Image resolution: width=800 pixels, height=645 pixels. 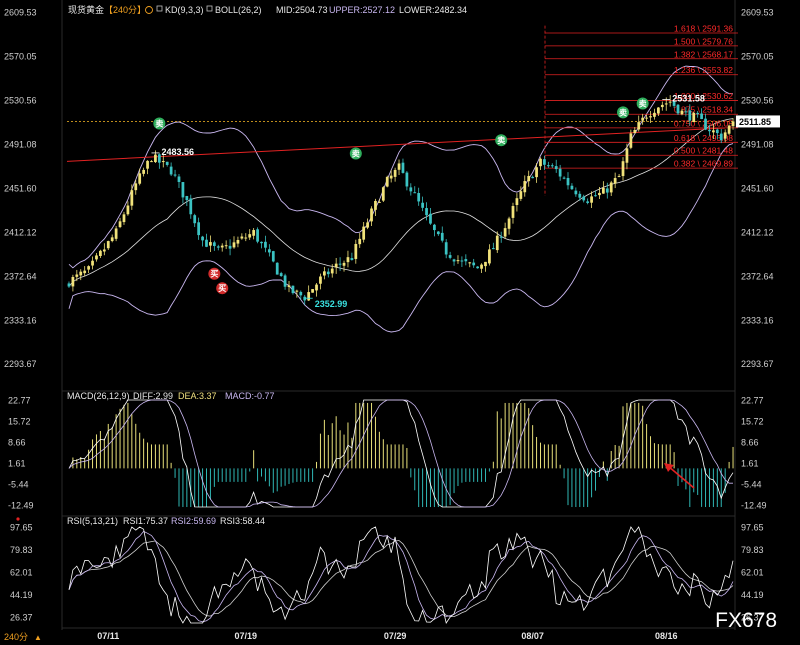 What do you see at coordinates (21, 550) in the screenshot?
I see `rsi-tick-left: 79.83` at bounding box center [21, 550].